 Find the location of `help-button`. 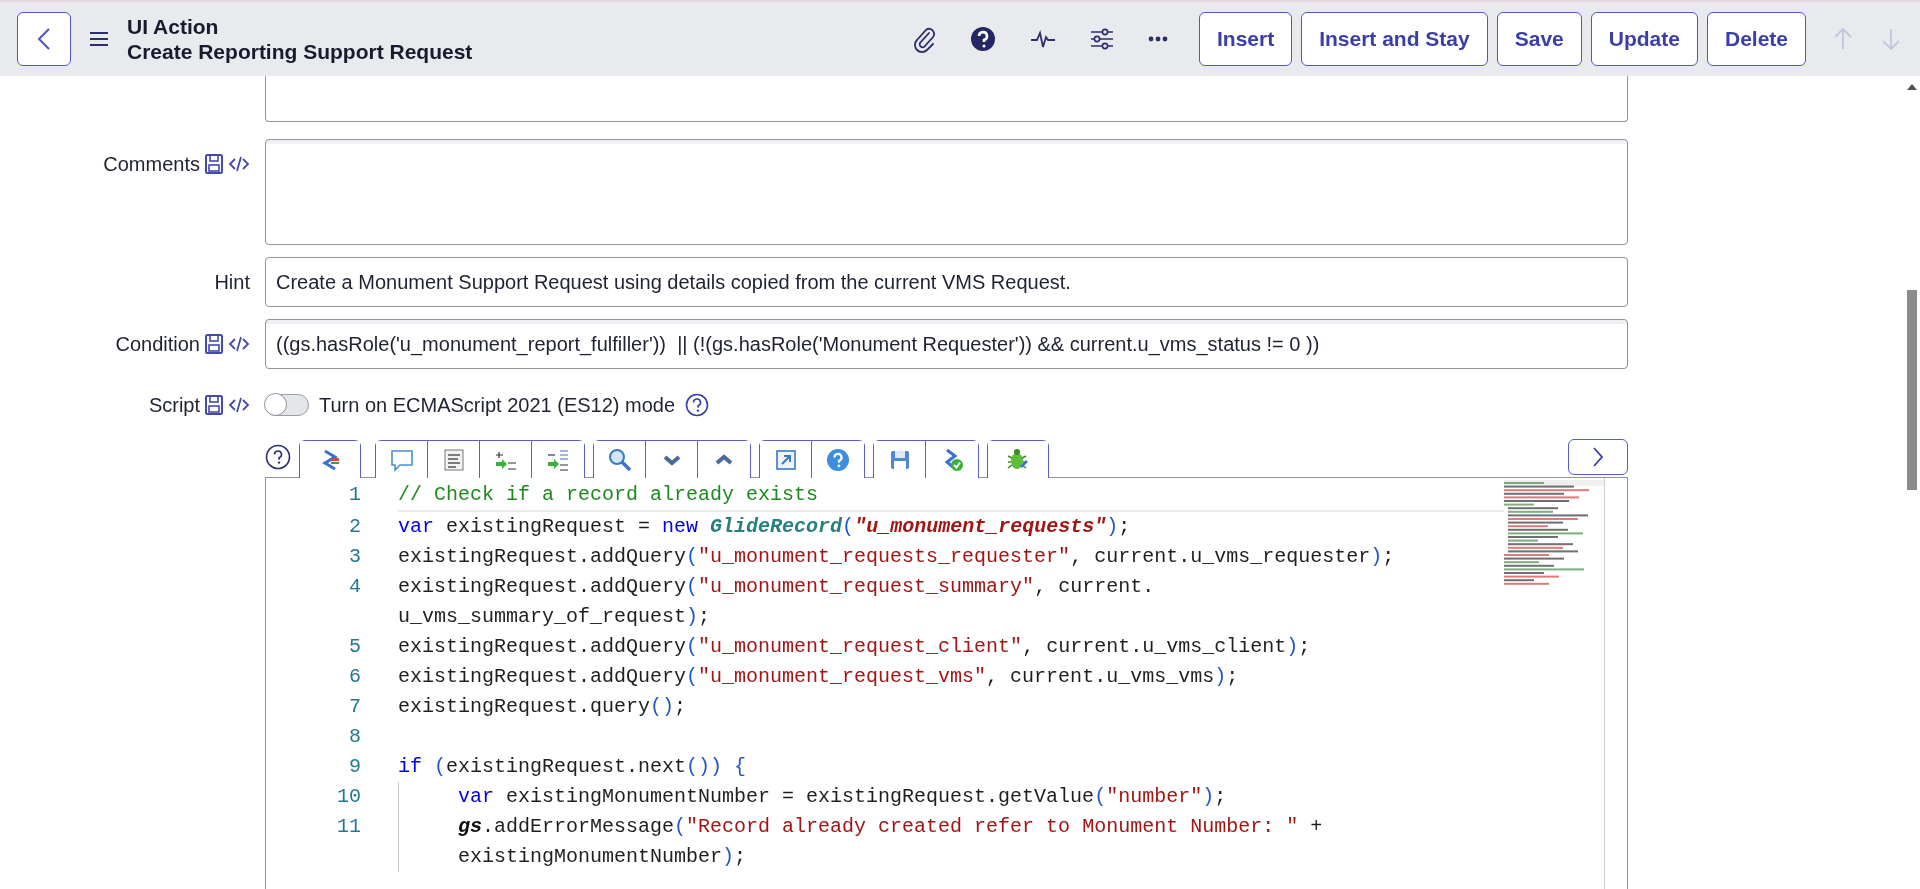

help-button is located at coordinates (838, 459).